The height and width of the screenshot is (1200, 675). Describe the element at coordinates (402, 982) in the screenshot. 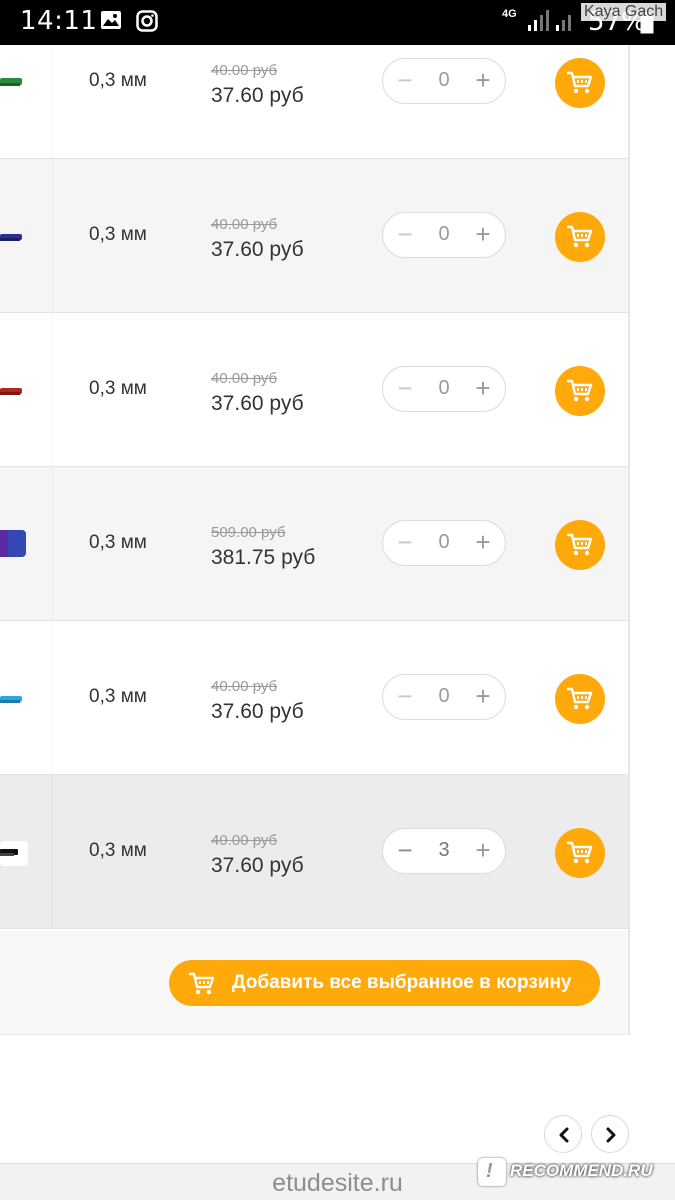

I see `add-all-label: Добавить все выбранное в корзину` at that location.